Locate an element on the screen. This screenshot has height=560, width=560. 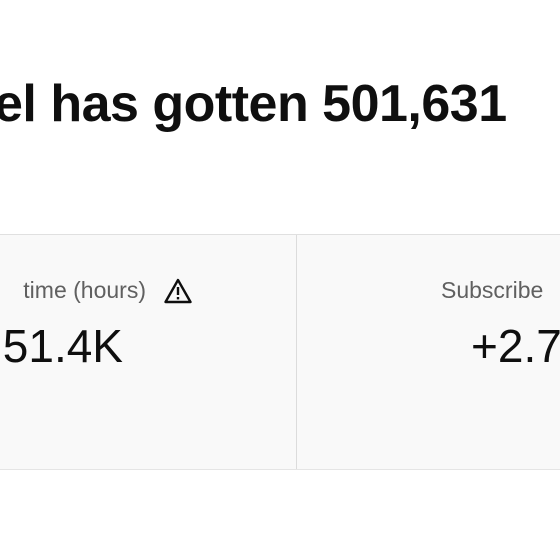
subscribers-value: +2.7 is located at coordinates (515, 346).